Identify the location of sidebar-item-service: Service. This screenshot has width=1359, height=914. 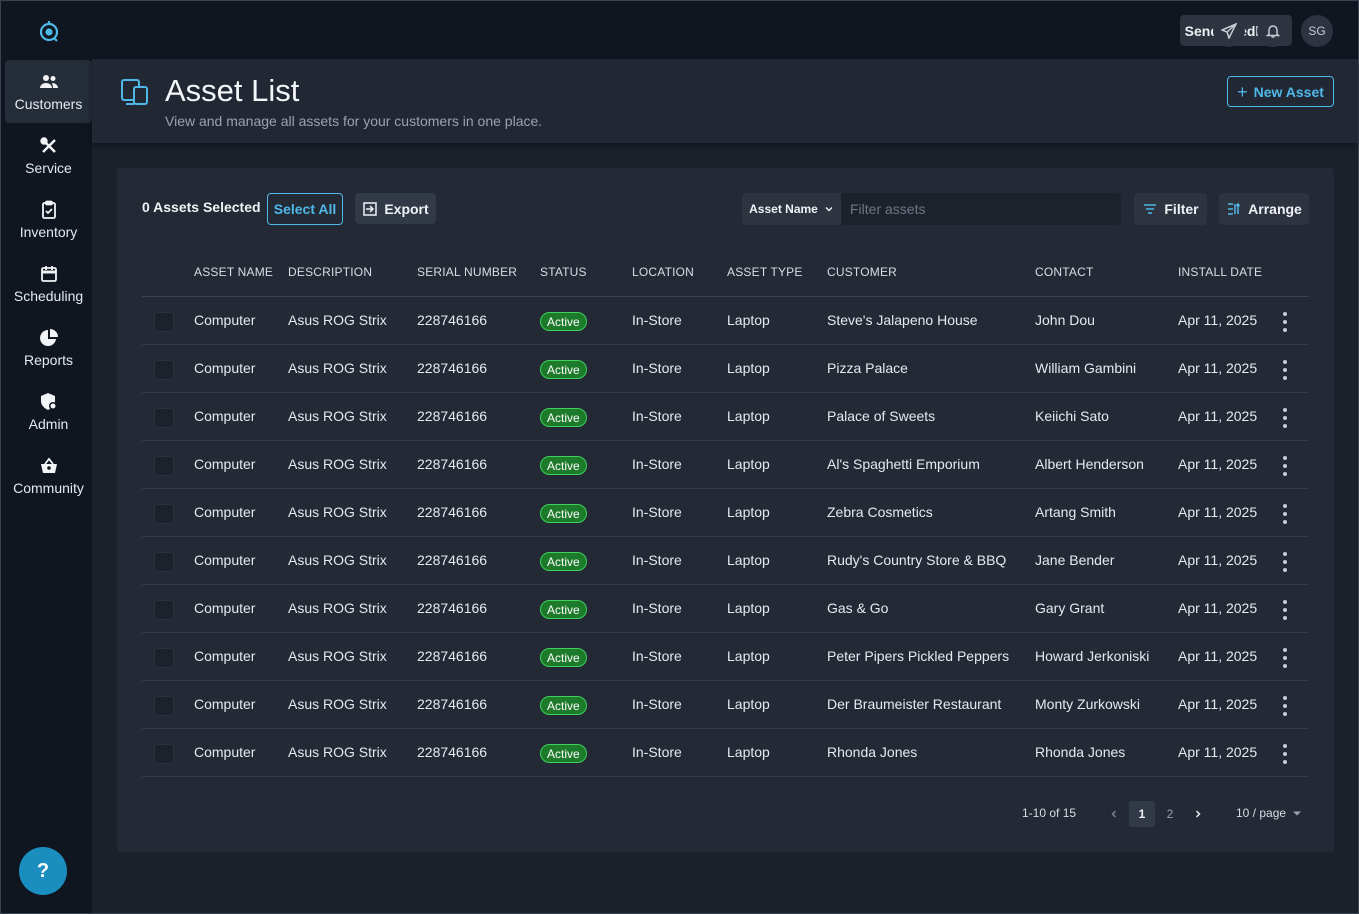
(48, 155).